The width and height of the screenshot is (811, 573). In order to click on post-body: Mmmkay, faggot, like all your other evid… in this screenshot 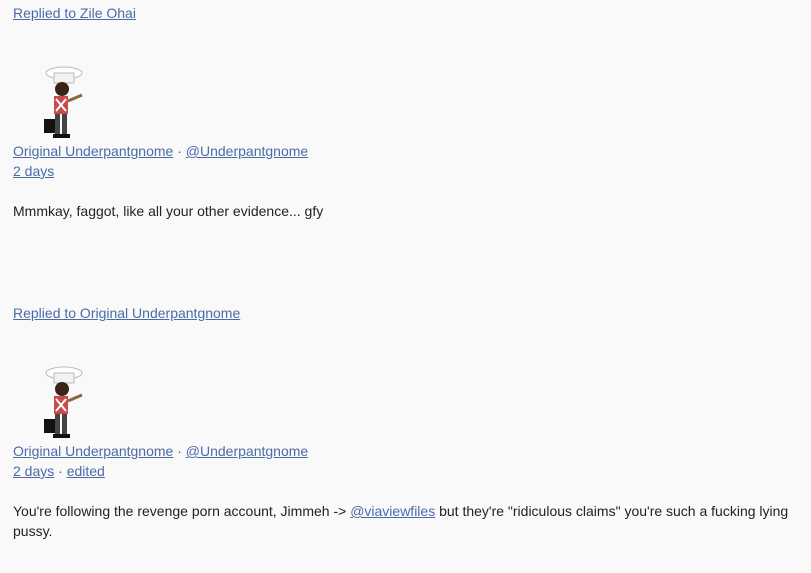, I will do `click(168, 211)`.